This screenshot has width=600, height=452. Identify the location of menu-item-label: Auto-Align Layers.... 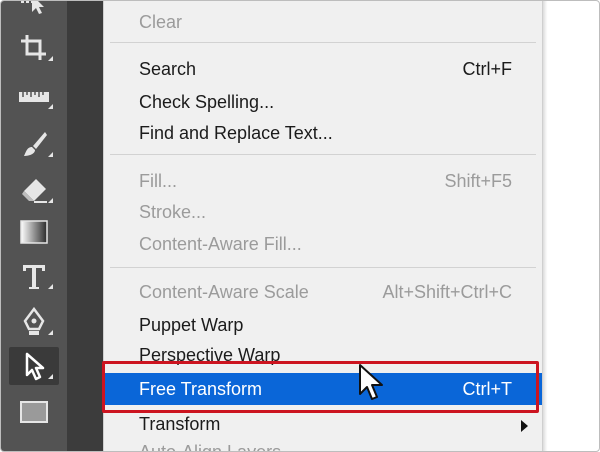
(218, 447).